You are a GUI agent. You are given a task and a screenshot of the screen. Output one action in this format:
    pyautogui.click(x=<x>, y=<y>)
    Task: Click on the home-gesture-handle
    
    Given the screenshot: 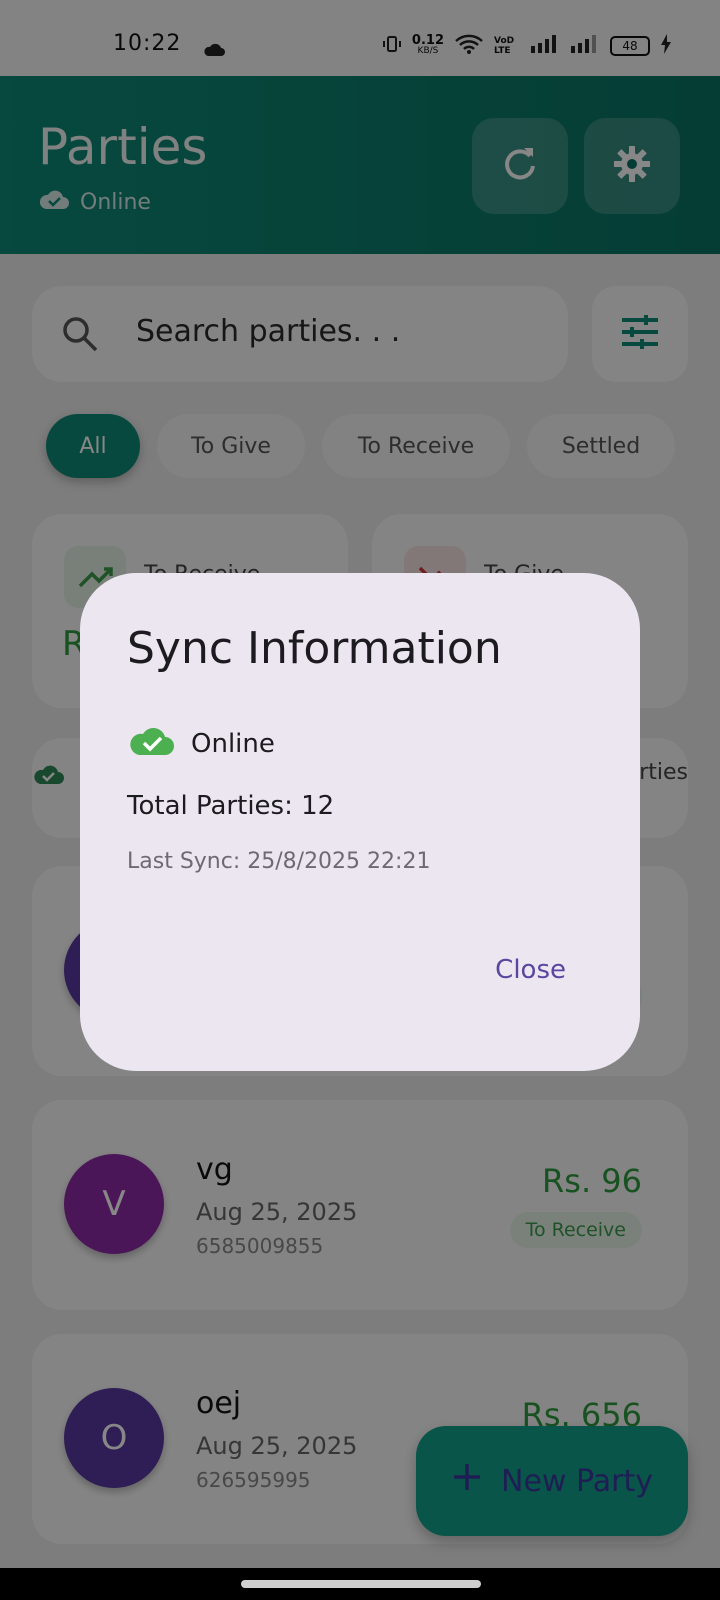 What is the action you would take?
    pyautogui.click(x=361, y=1584)
    